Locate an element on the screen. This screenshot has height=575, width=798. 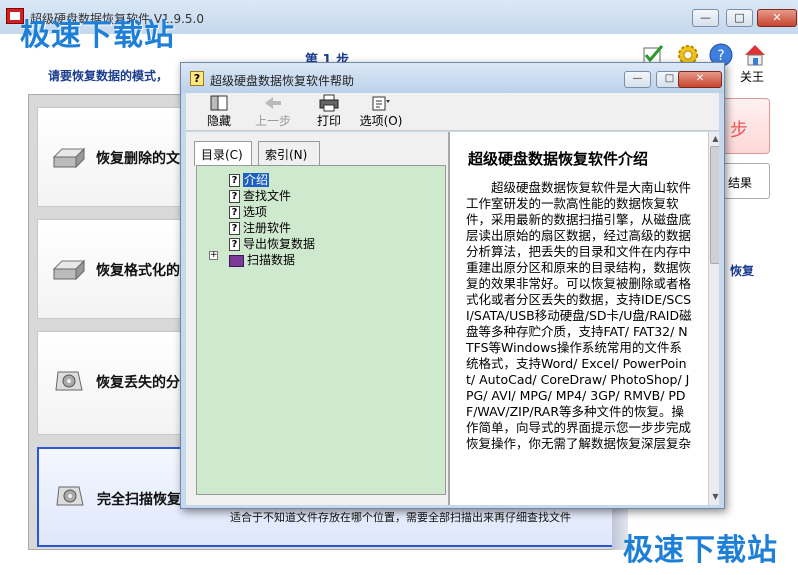
help-minimize-button: — is located at coordinates (637, 79).